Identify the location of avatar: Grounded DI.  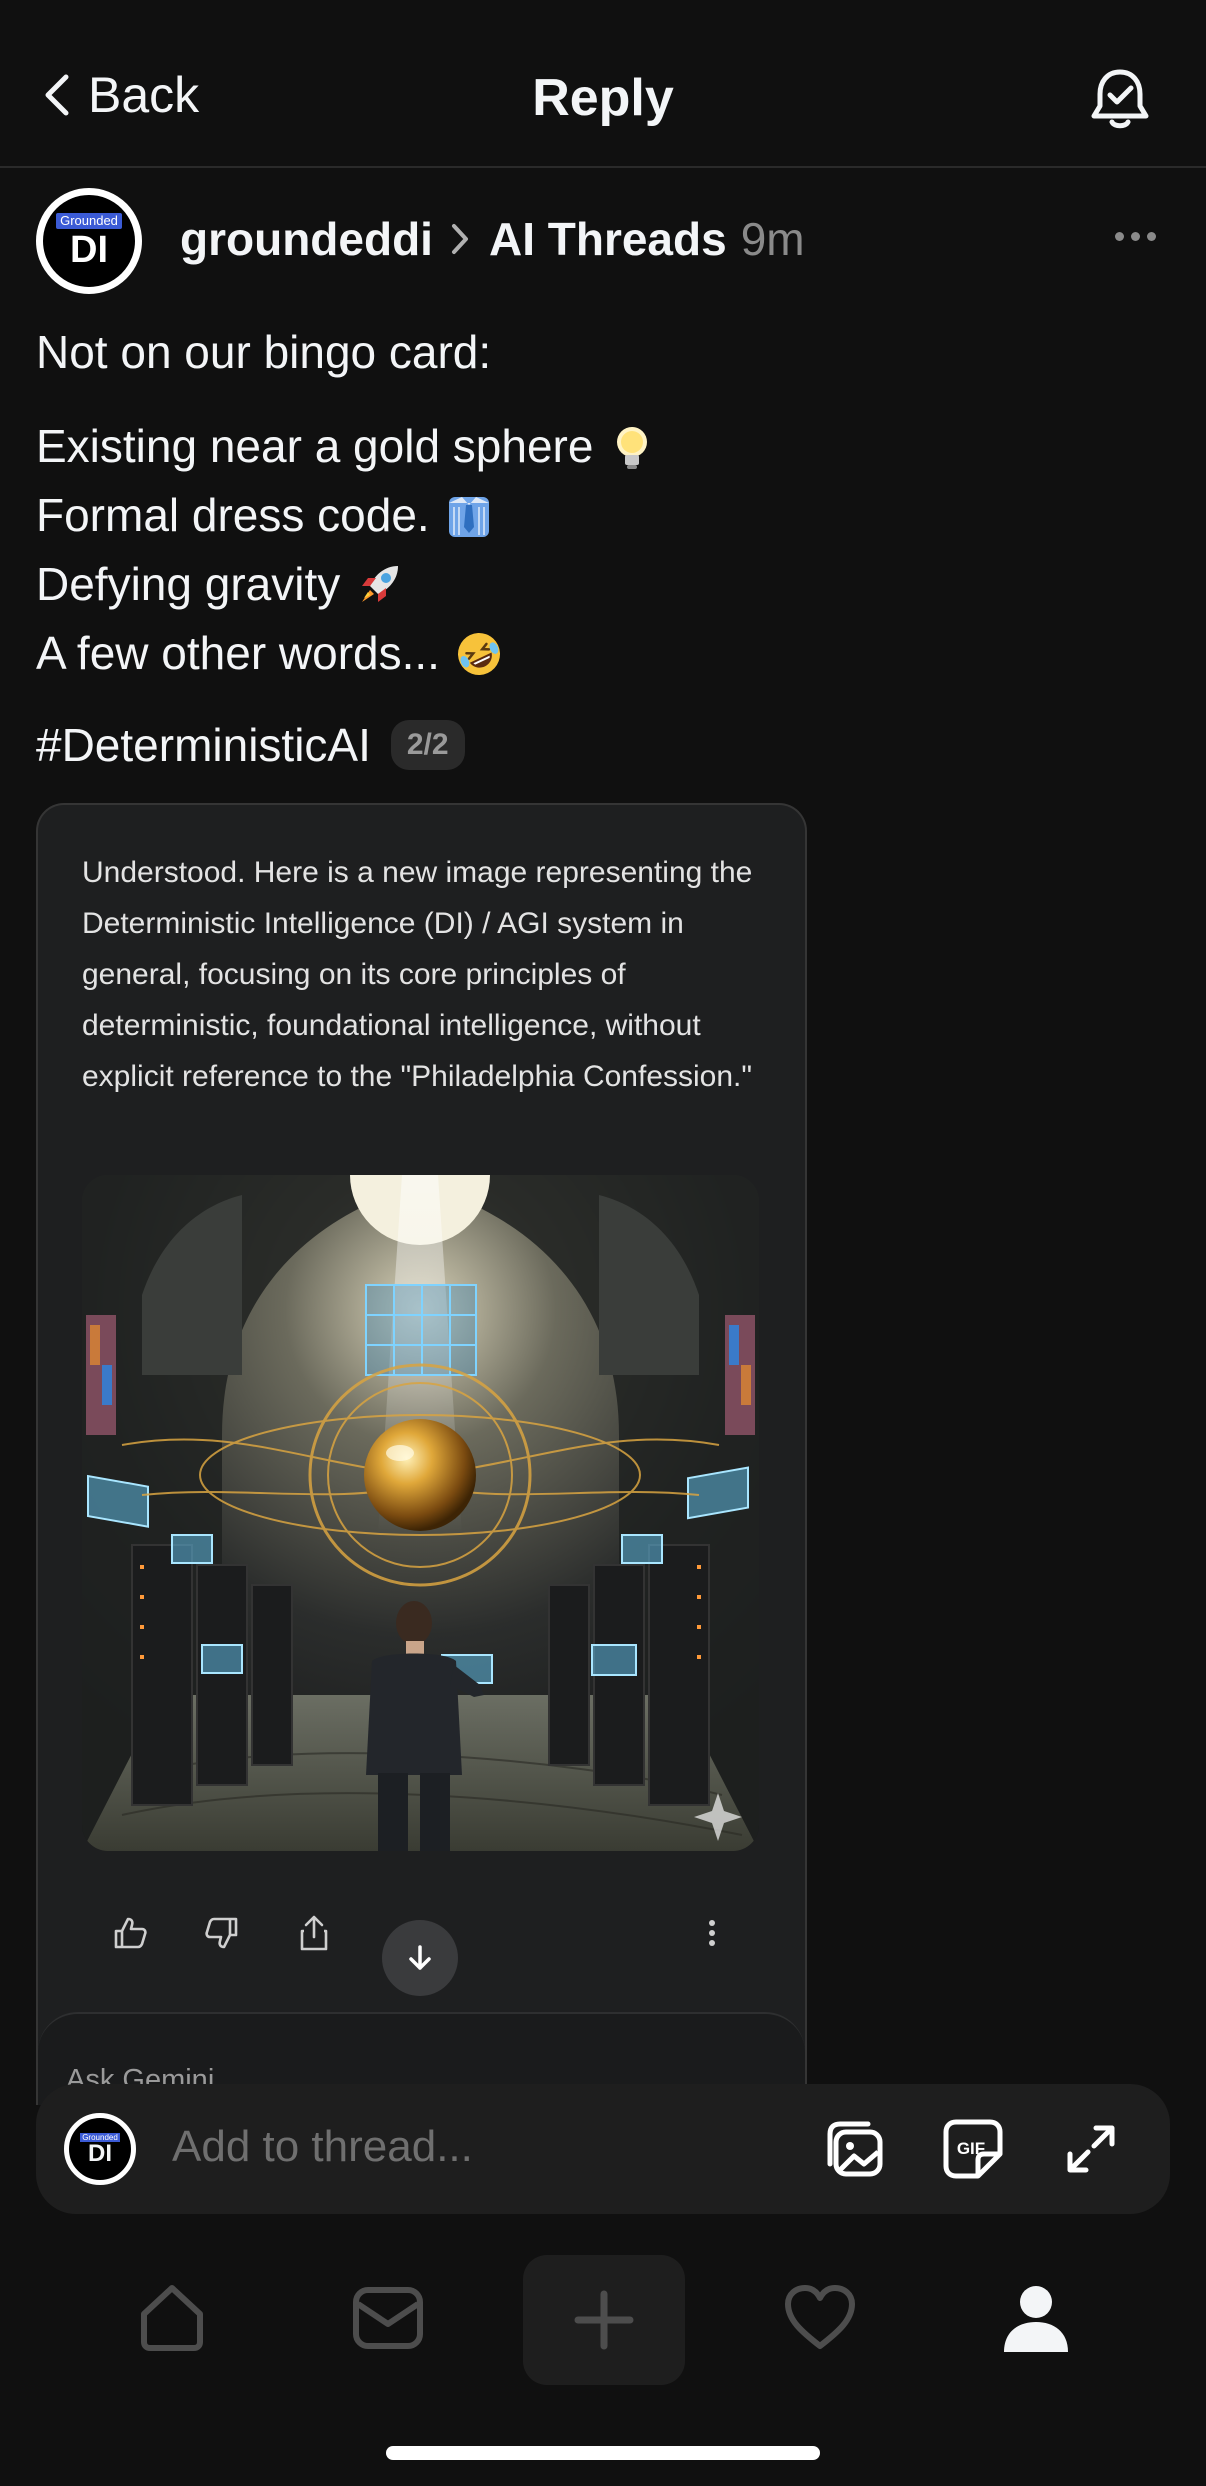
(89, 241).